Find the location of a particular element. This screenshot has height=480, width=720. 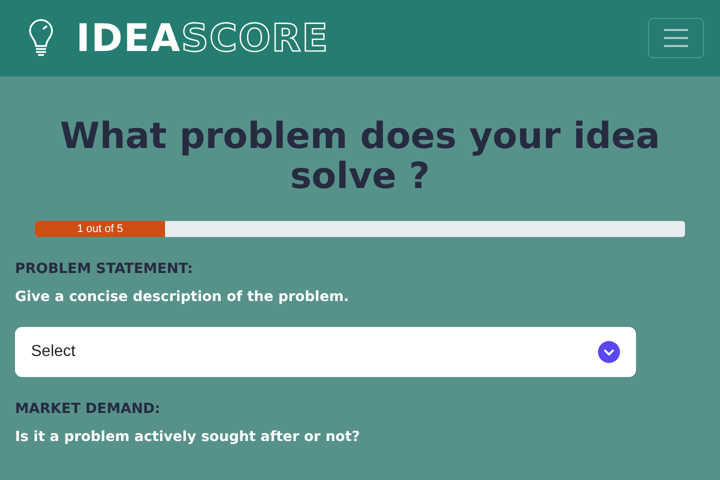

chevron-down-icon is located at coordinates (609, 352).